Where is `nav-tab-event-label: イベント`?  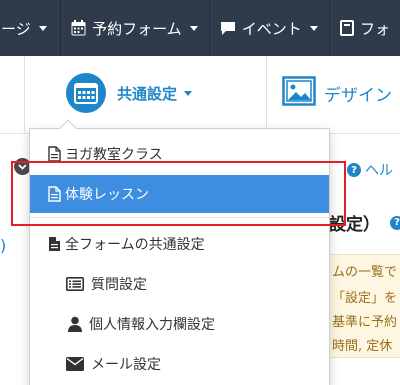 nav-tab-event-label: イベント is located at coordinates (271, 28).